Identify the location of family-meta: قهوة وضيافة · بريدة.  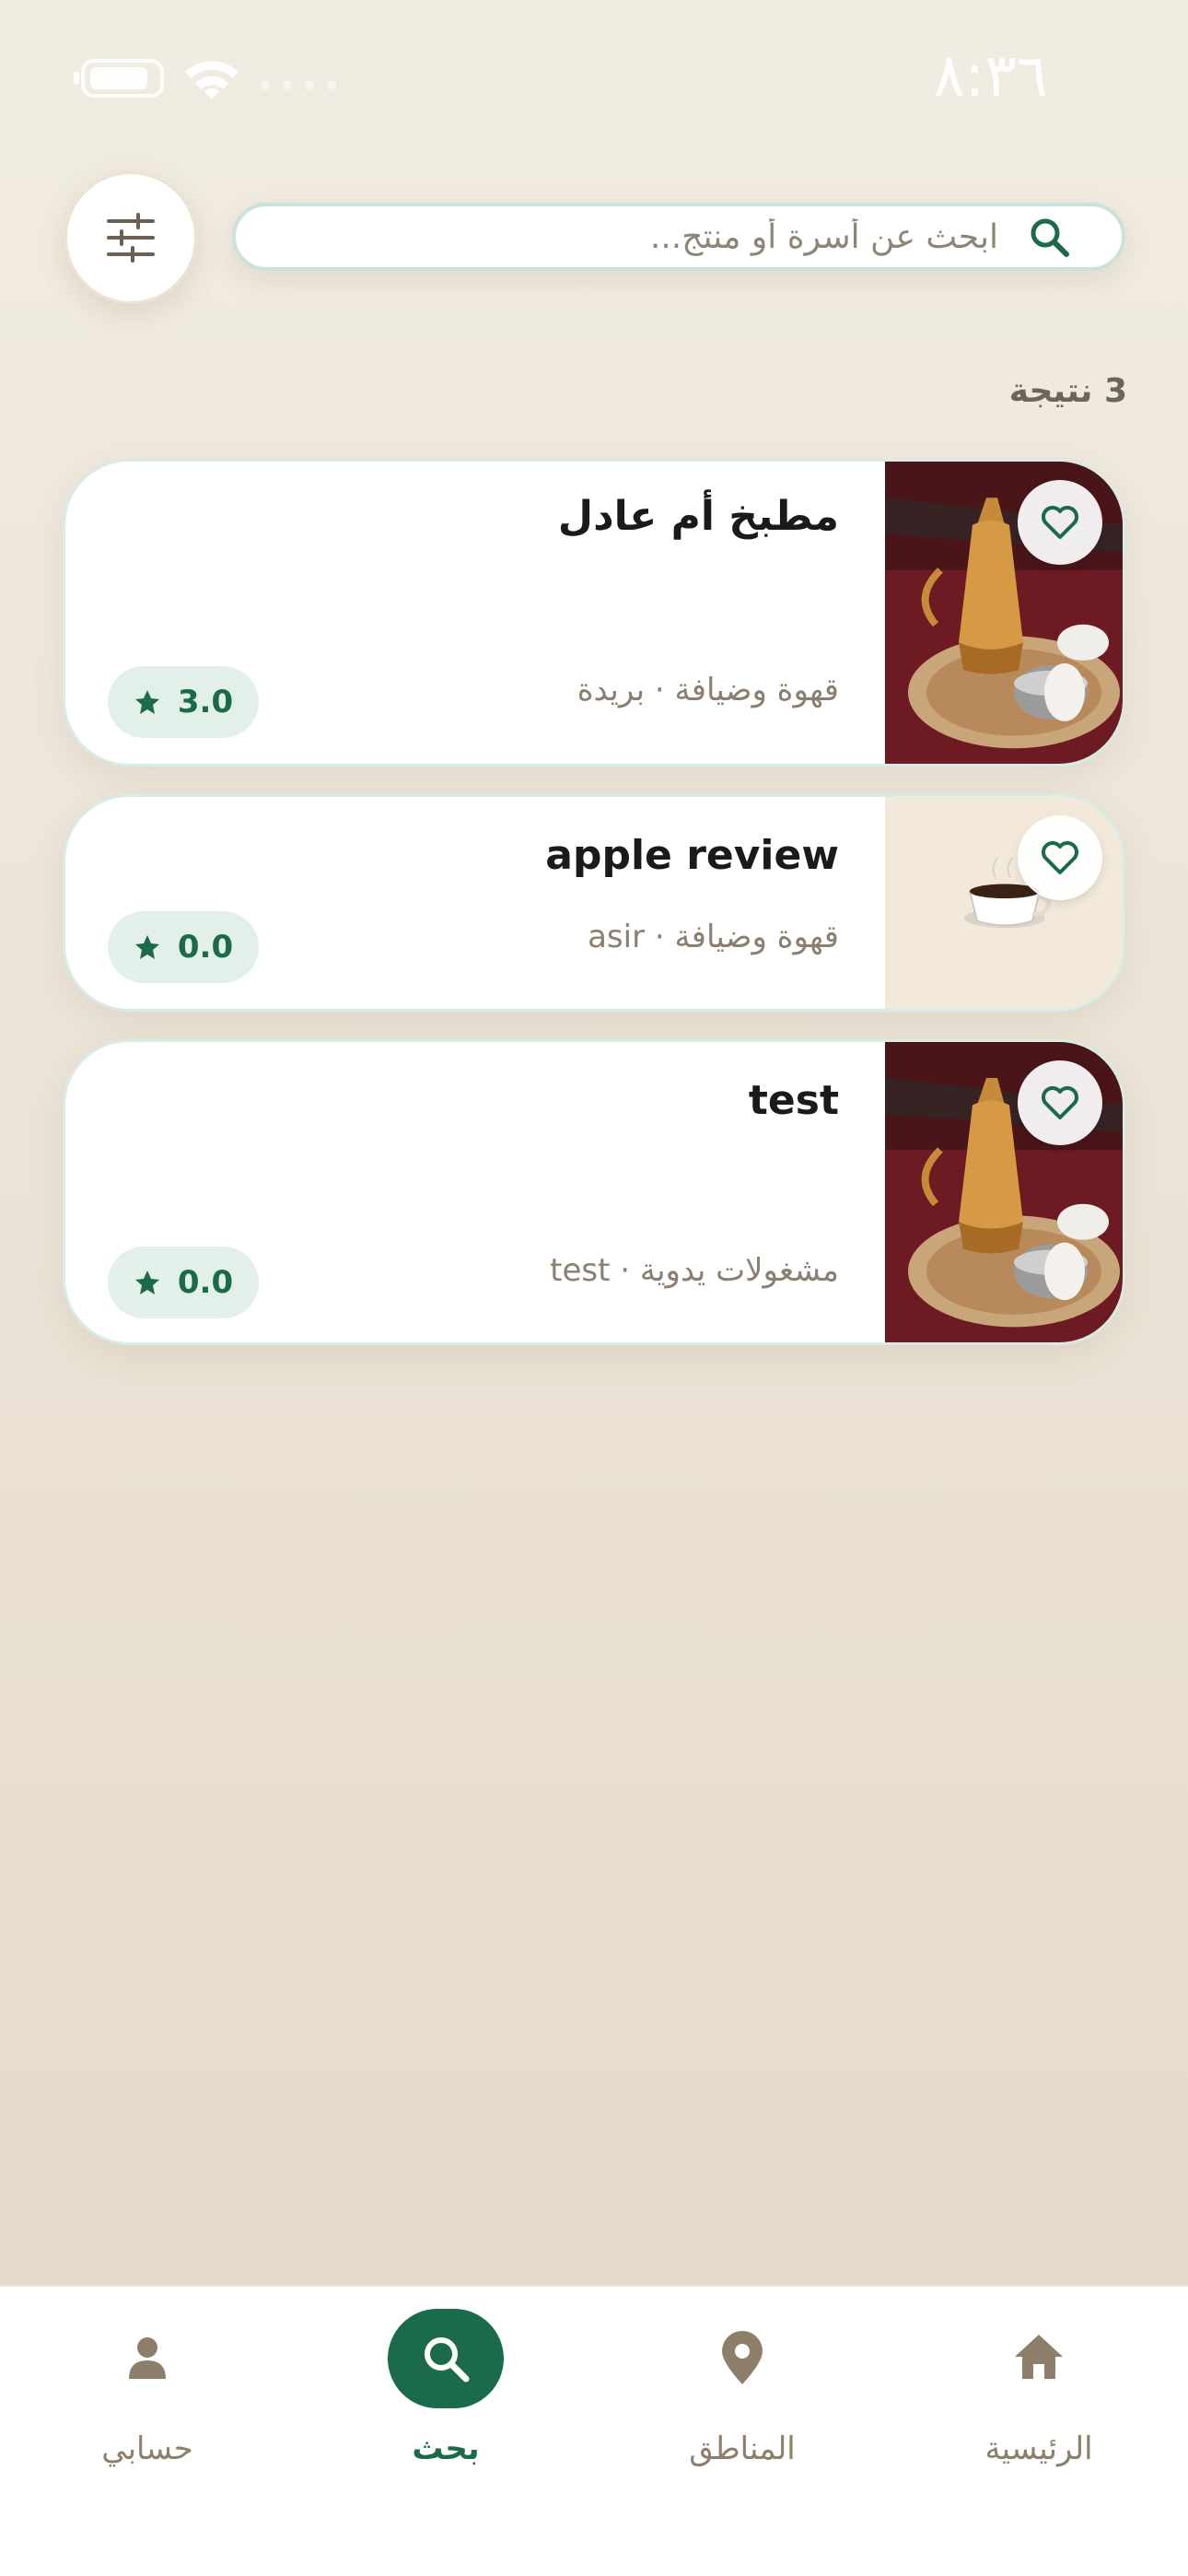
(708, 690).